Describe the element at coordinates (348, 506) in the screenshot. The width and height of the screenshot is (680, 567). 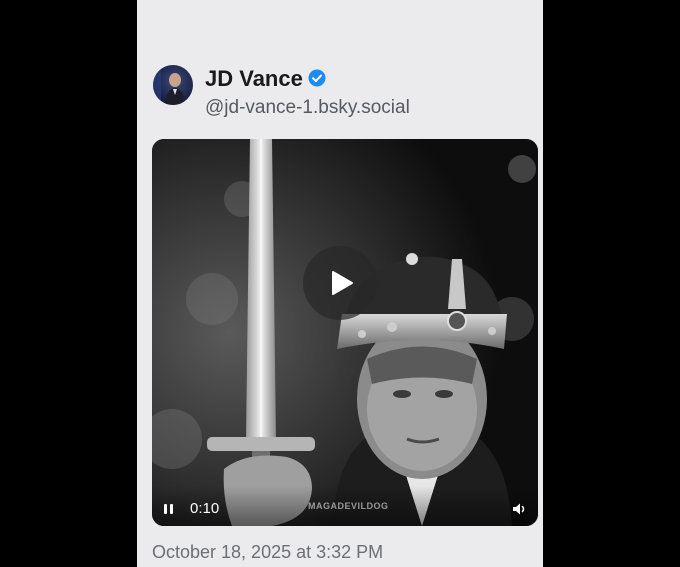
I see `video-watermark: MAGADEVILDOG` at that location.